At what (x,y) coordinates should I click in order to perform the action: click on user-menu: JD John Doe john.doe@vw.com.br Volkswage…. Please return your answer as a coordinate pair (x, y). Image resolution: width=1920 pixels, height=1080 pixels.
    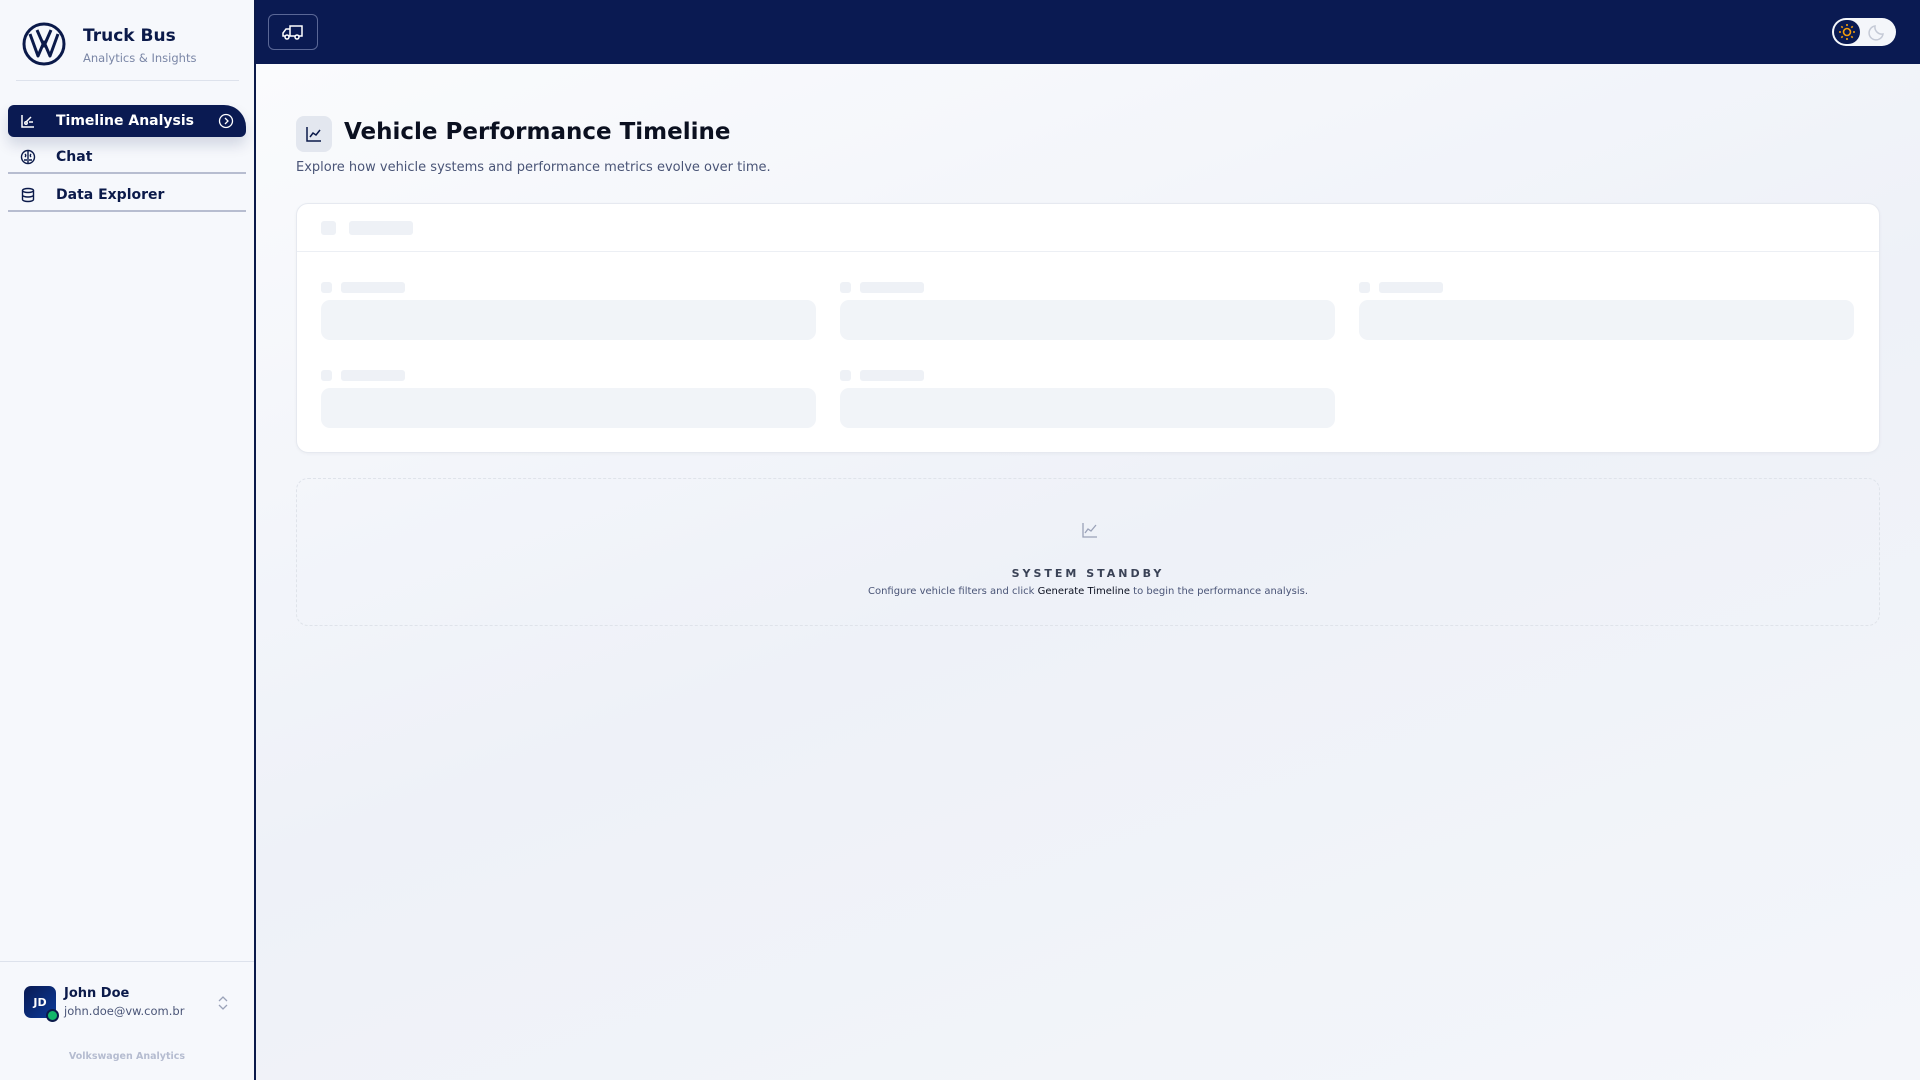
    Looking at the image, I should click on (127, 1020).